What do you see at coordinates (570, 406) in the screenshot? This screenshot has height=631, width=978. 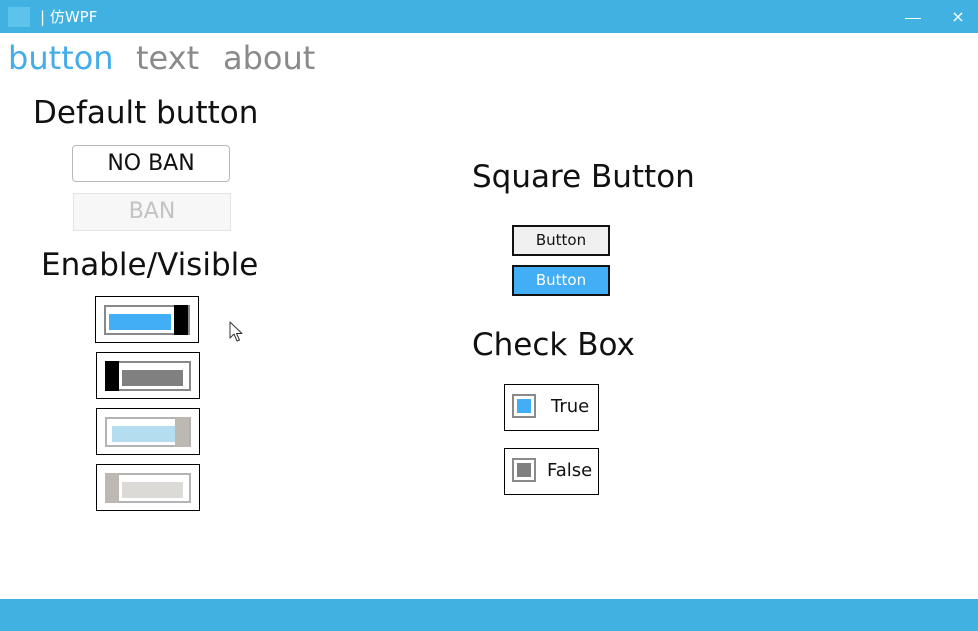 I see `checkbox-label: True` at bounding box center [570, 406].